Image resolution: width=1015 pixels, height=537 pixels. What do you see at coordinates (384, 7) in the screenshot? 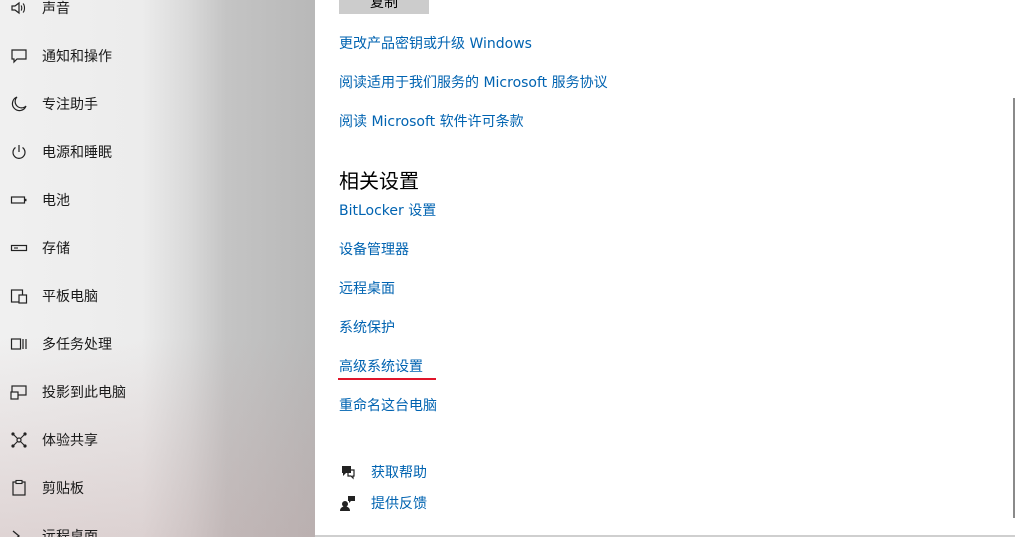
I see `copy-button: 复制` at bounding box center [384, 7].